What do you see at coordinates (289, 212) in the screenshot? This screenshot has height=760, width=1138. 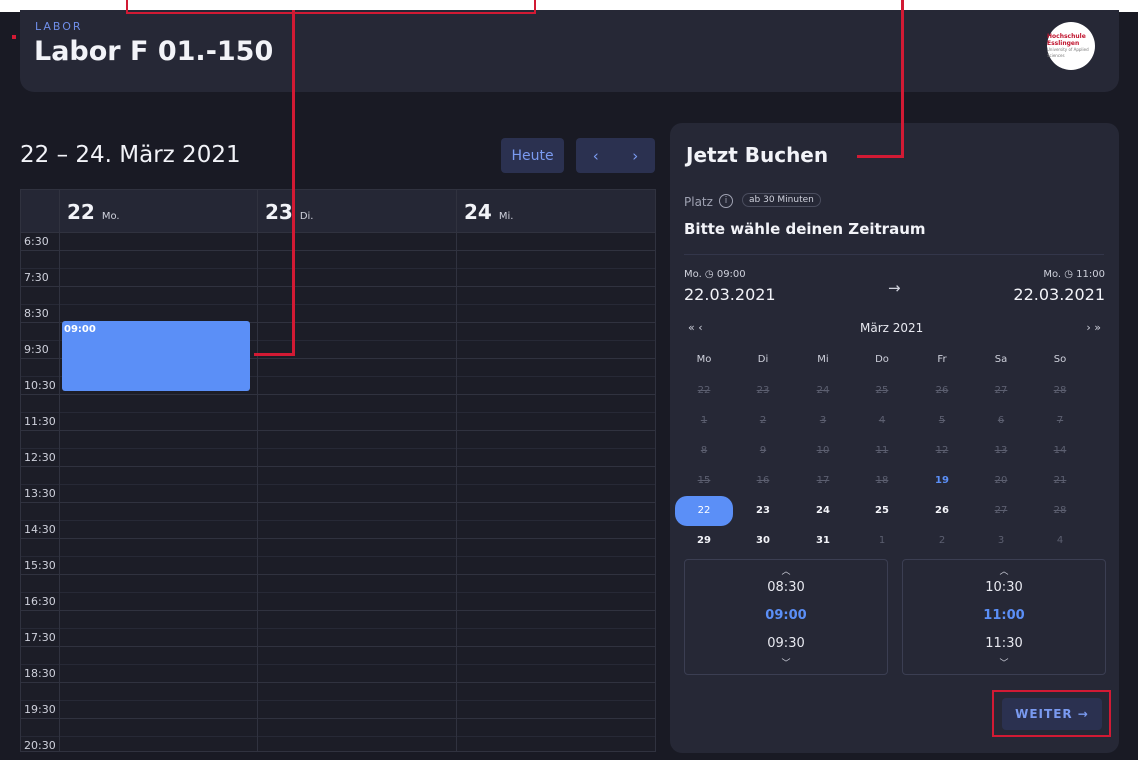 I see `day-header-23: 23 Di.` at bounding box center [289, 212].